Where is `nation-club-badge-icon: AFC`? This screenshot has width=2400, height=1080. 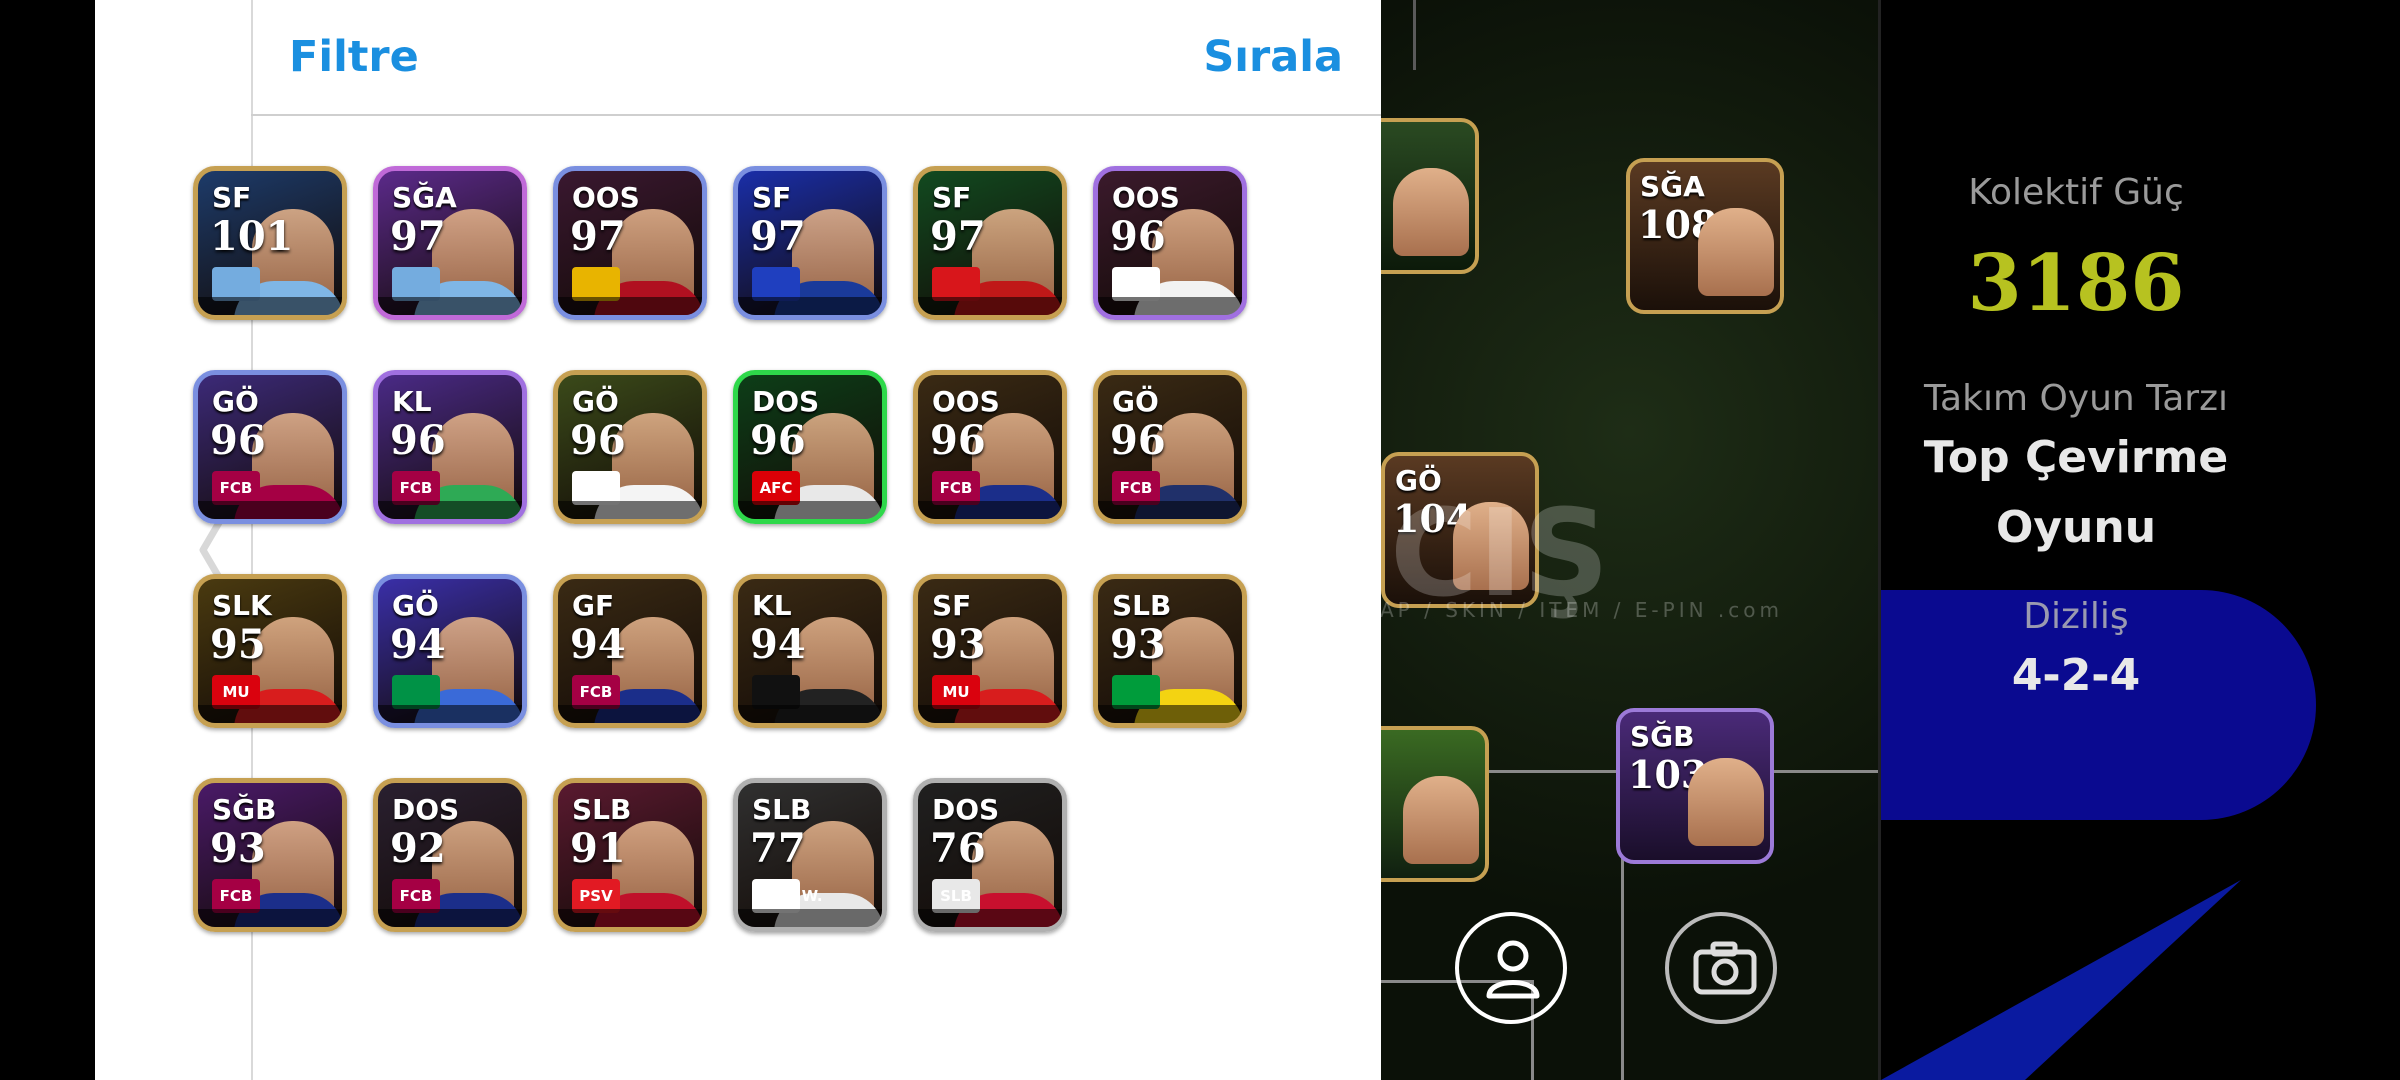 nation-club-badge-icon: AFC is located at coordinates (776, 488).